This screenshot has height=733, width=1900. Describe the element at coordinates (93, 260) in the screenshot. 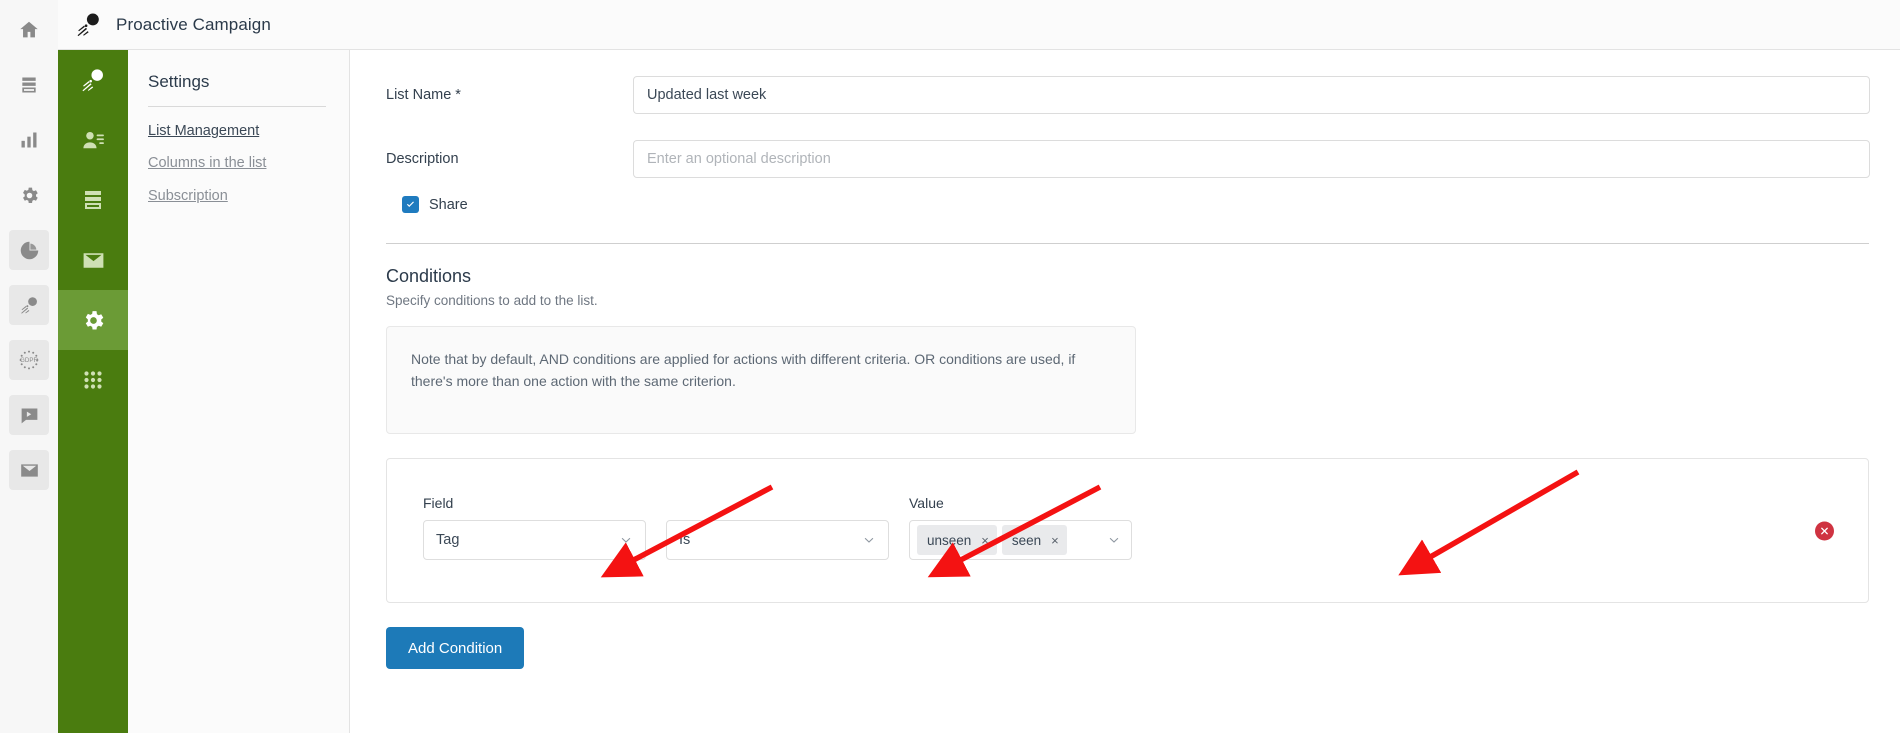

I see `sidebar-item-messages` at that location.